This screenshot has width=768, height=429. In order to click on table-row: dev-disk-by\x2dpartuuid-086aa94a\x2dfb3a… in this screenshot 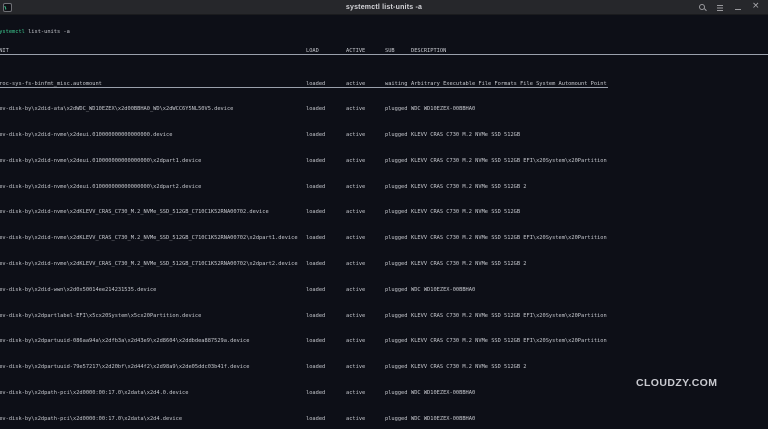, I will do `click(384, 341)`.